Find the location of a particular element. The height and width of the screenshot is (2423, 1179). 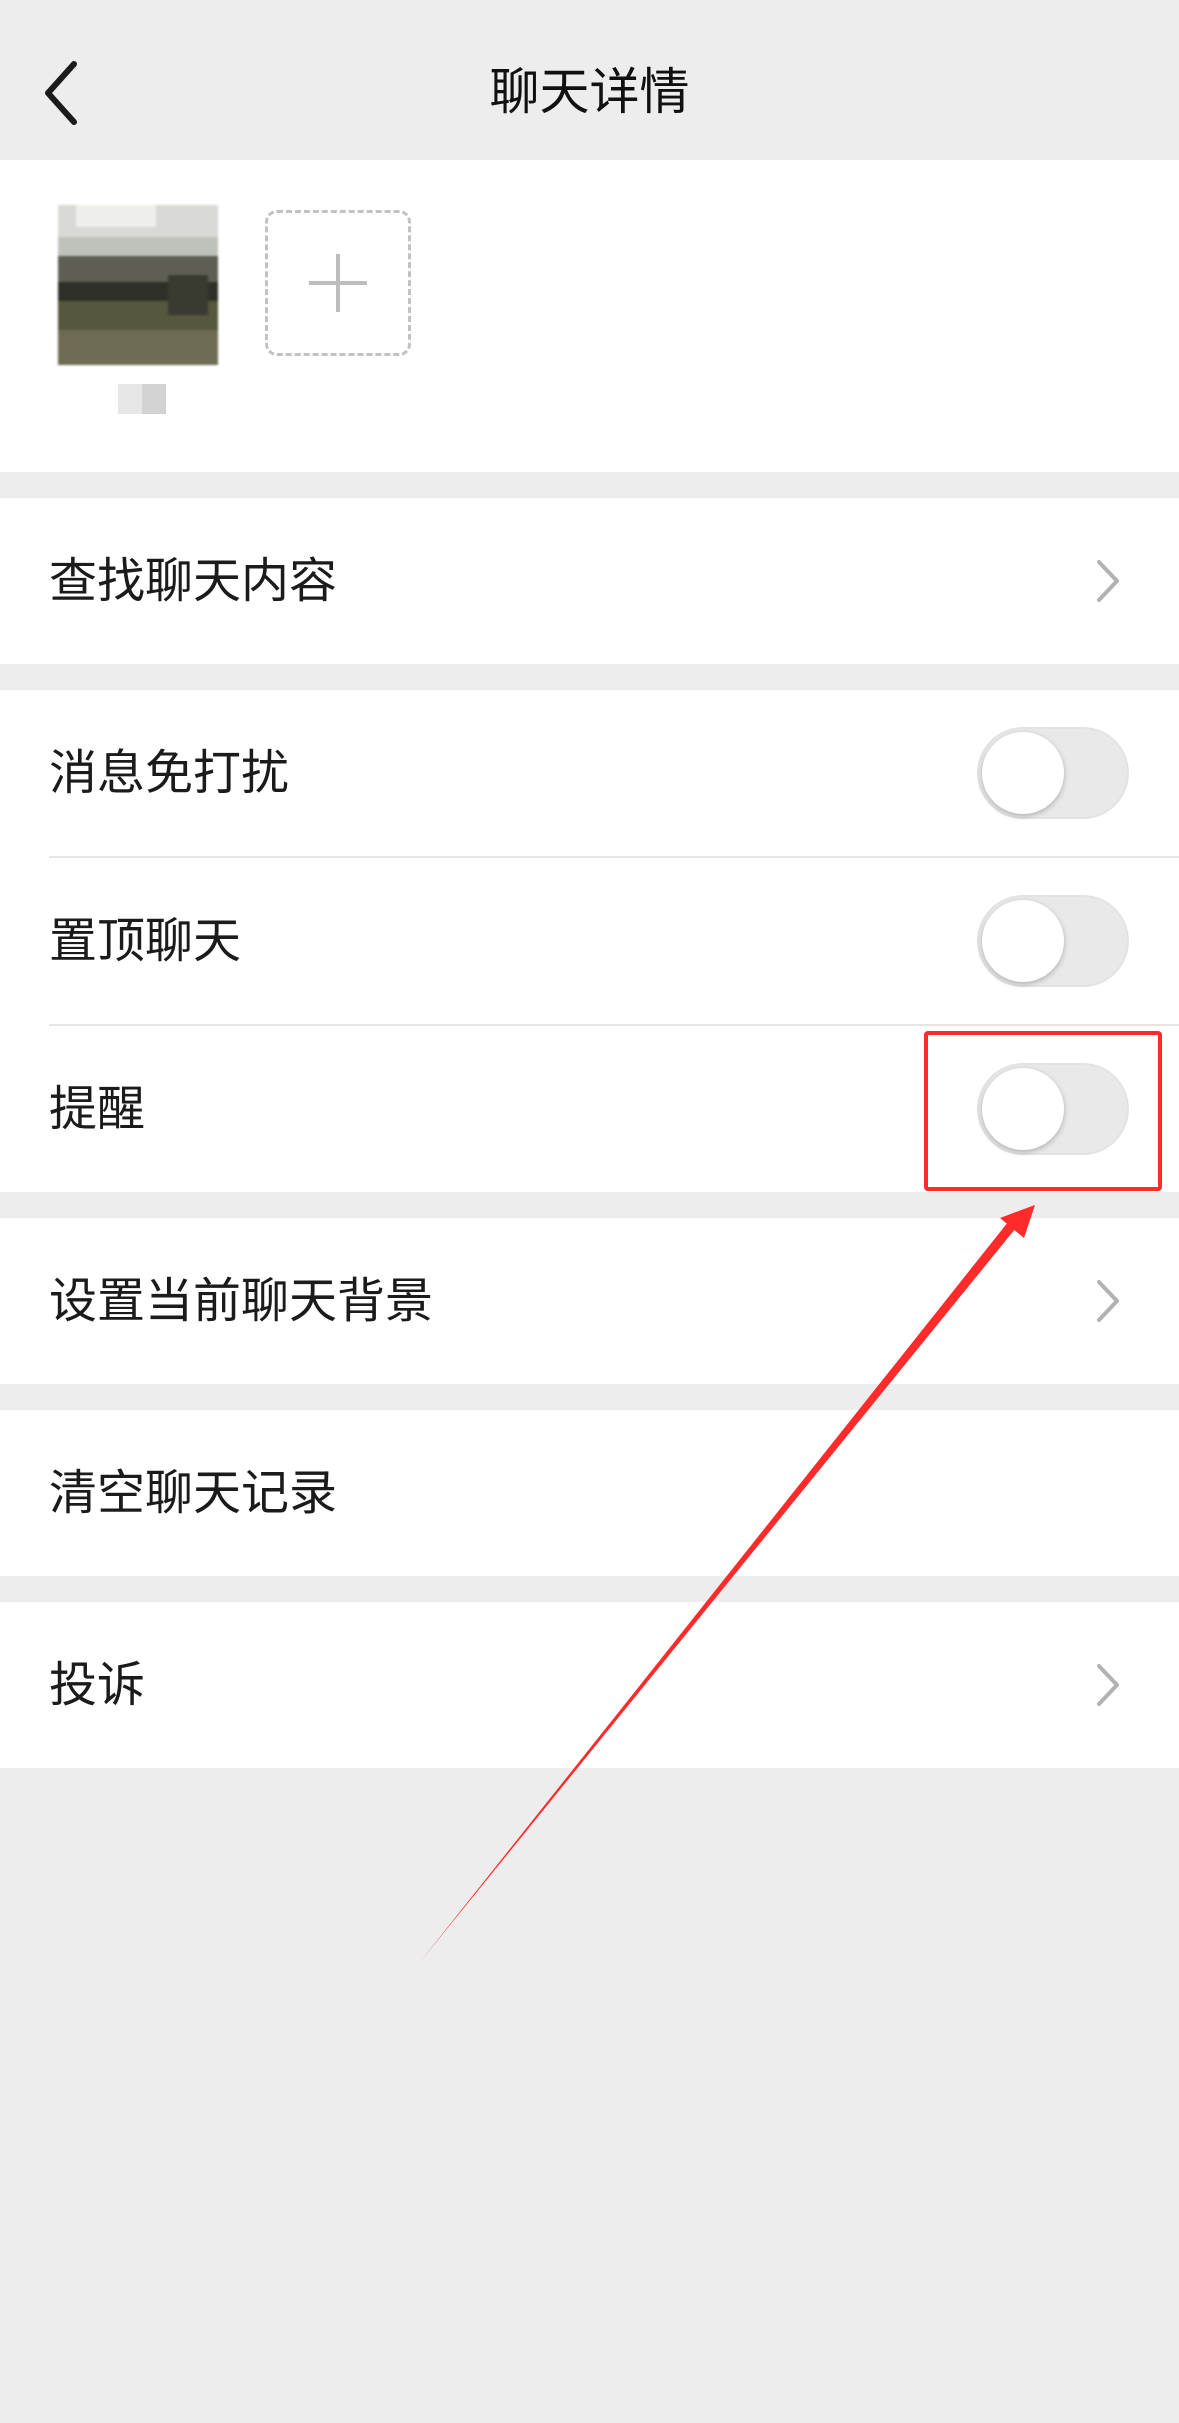

pin-label: 置顶聊天 is located at coordinates (145, 941).